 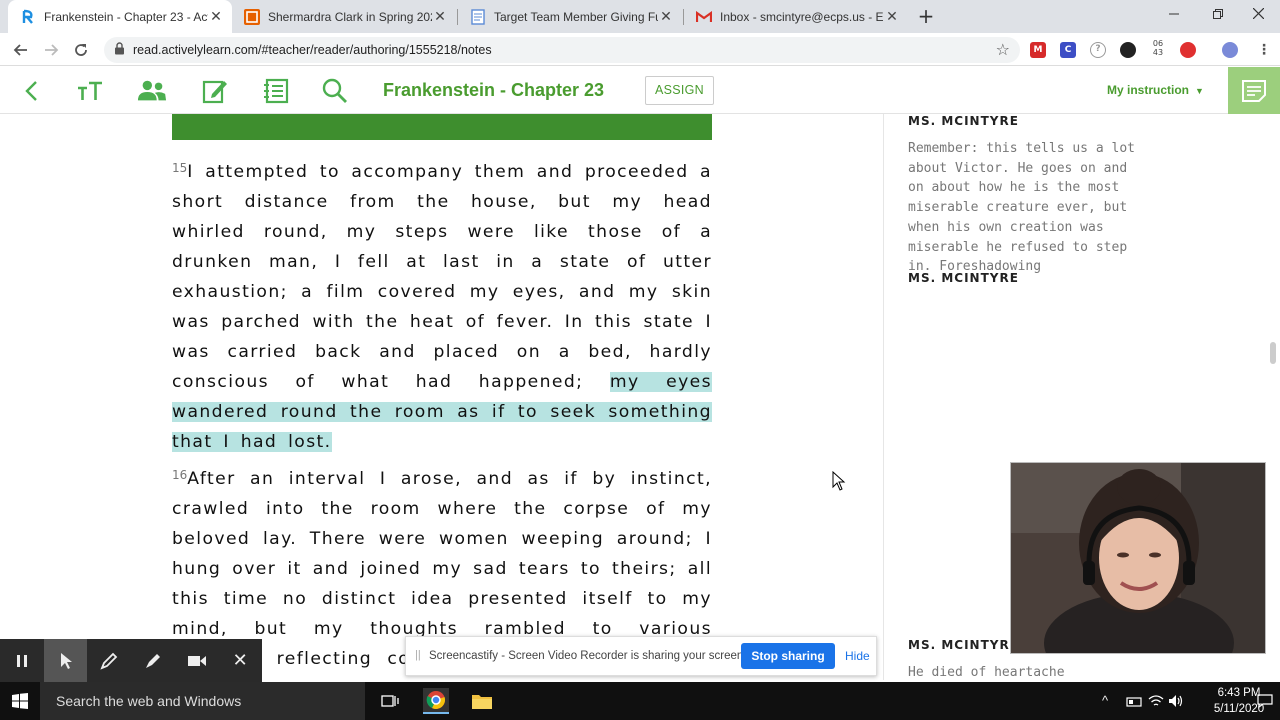 What do you see at coordinates (20, 701) in the screenshot?
I see `windows-start-icon` at bounding box center [20, 701].